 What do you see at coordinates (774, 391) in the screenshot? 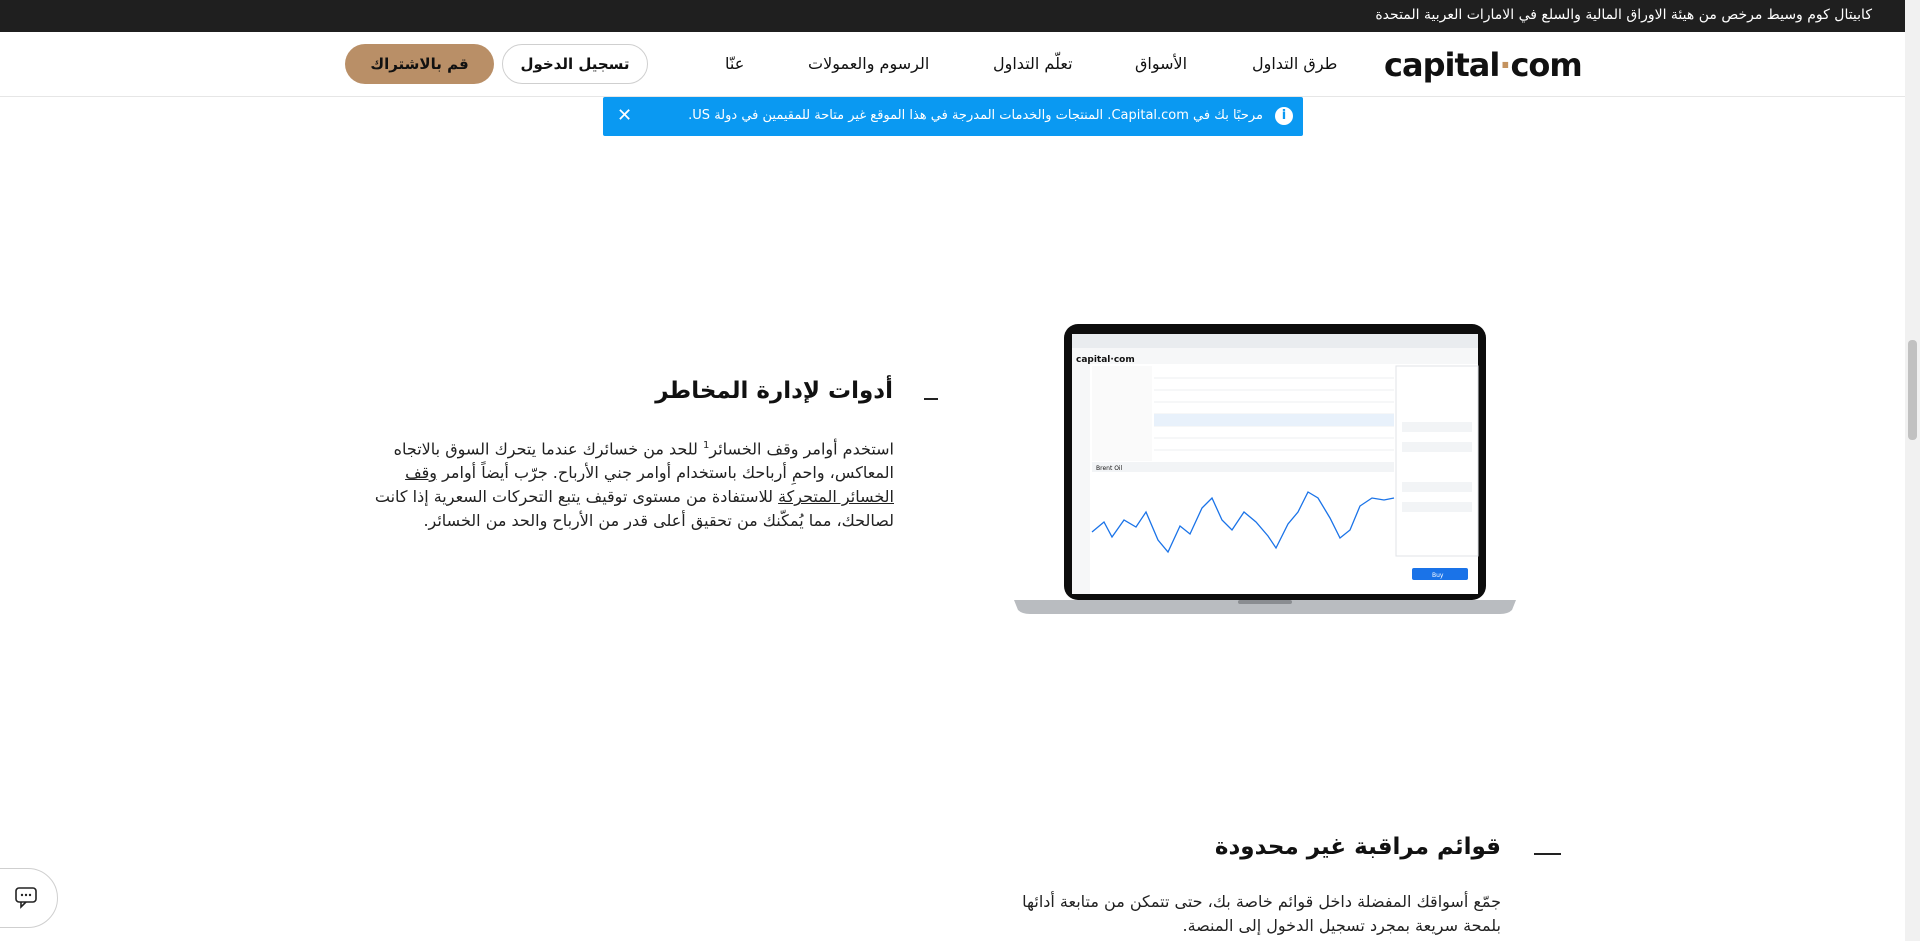
I see `risk-tools-title: أدوات لإدارة المخاطر` at bounding box center [774, 391].